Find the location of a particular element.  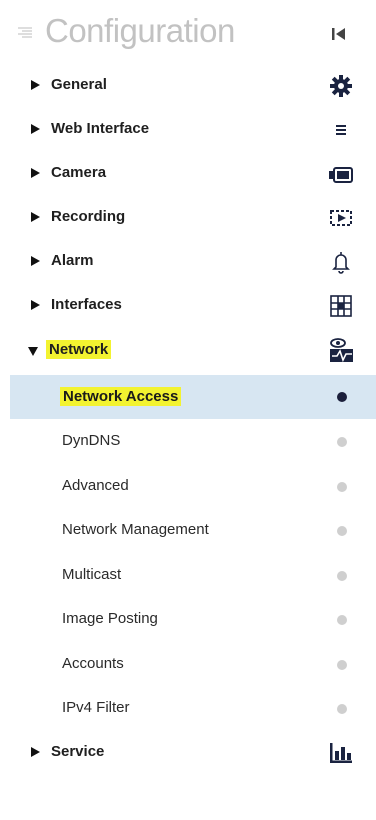

bar-chart-icon is located at coordinates (341, 753).